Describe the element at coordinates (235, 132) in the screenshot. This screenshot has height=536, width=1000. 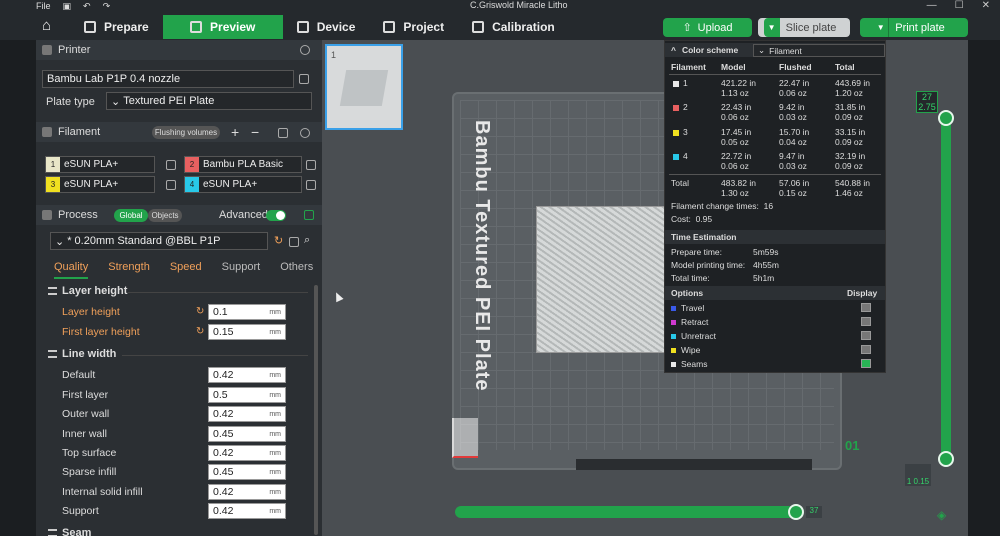
I see `add-filament-button: +` at that location.